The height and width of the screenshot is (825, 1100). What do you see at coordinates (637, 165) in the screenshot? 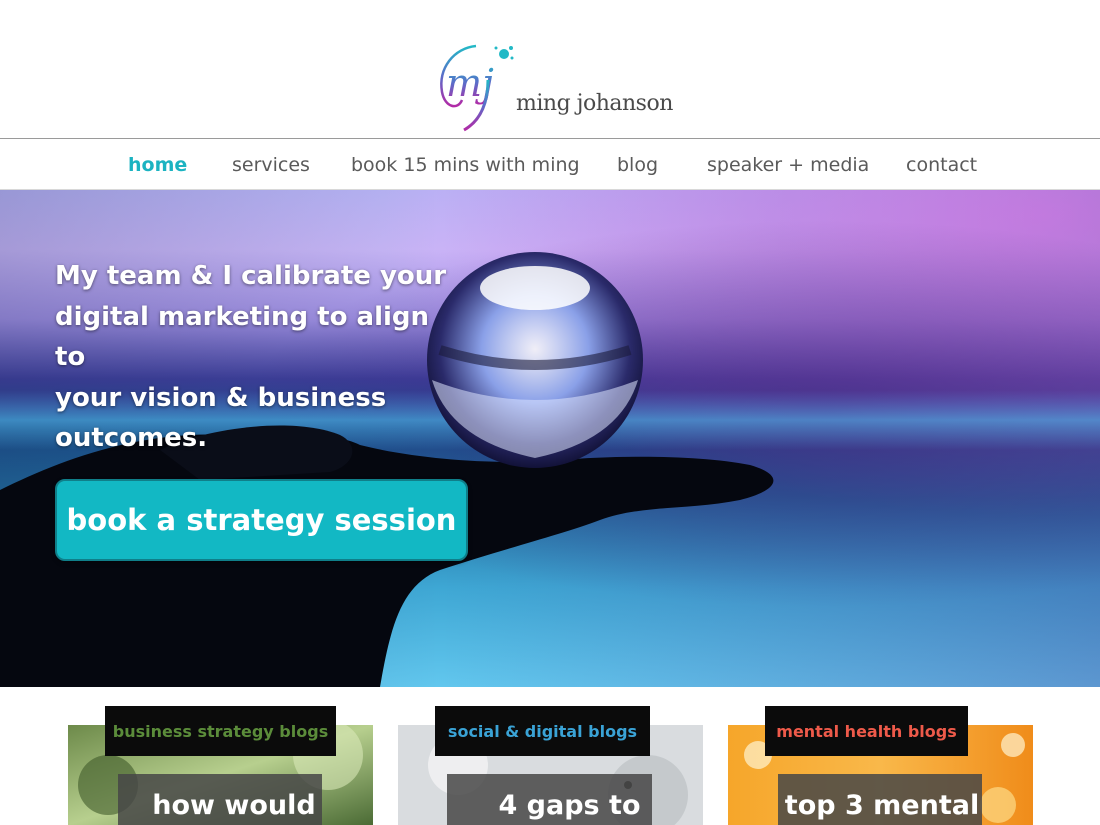
I see `nav-item-blog: blog` at bounding box center [637, 165].